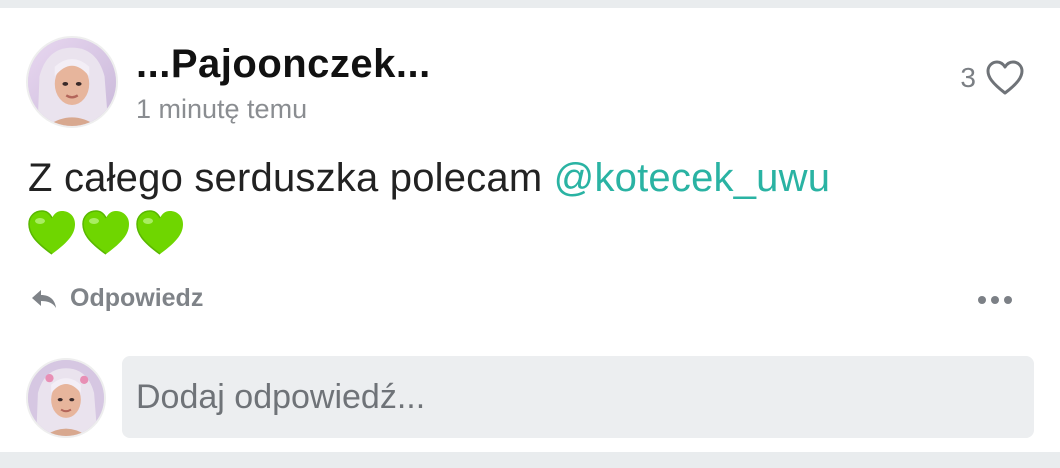  What do you see at coordinates (44, 298) in the screenshot?
I see `reply-arrow-icon` at bounding box center [44, 298].